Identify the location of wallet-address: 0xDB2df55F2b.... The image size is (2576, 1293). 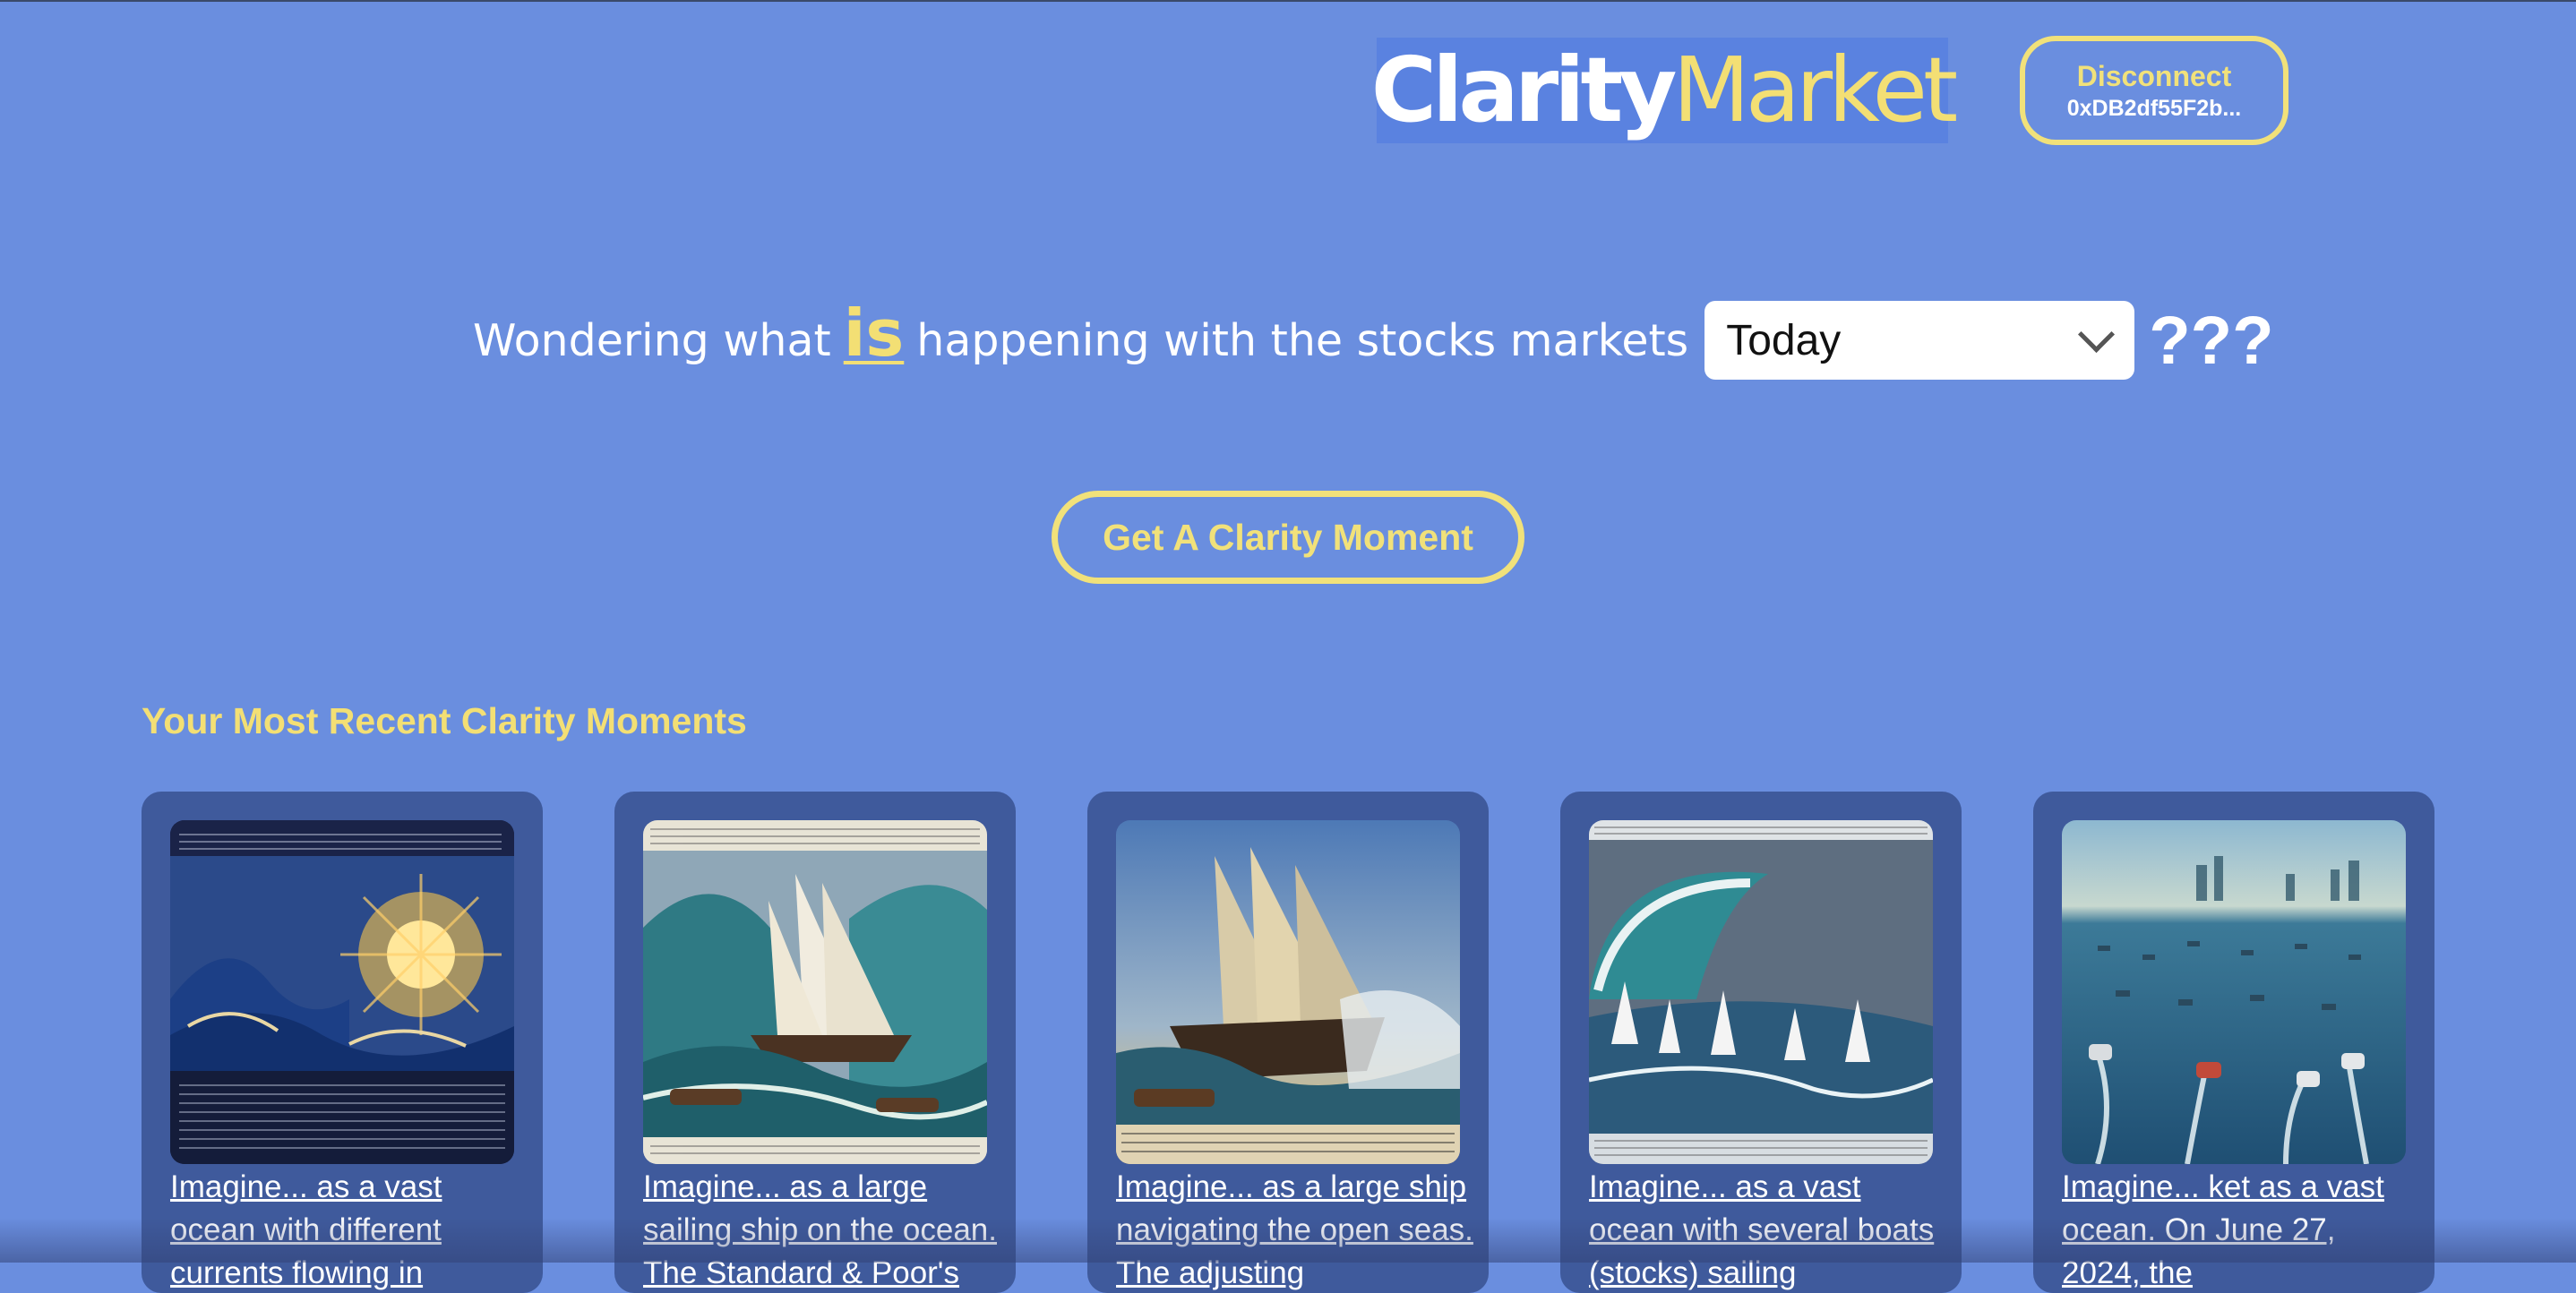
(2154, 108).